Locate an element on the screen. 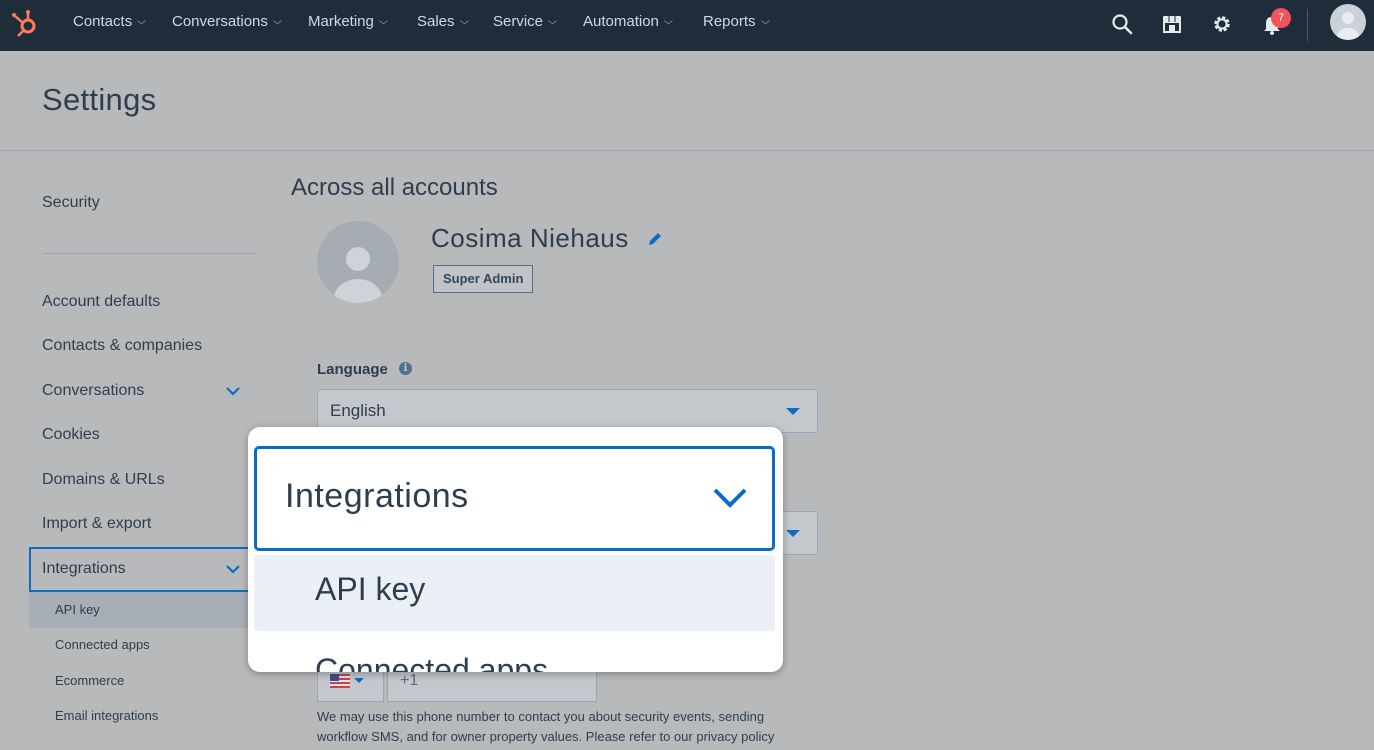 This screenshot has height=750, width=1374. nav-service-label: Service is located at coordinates (518, 21).